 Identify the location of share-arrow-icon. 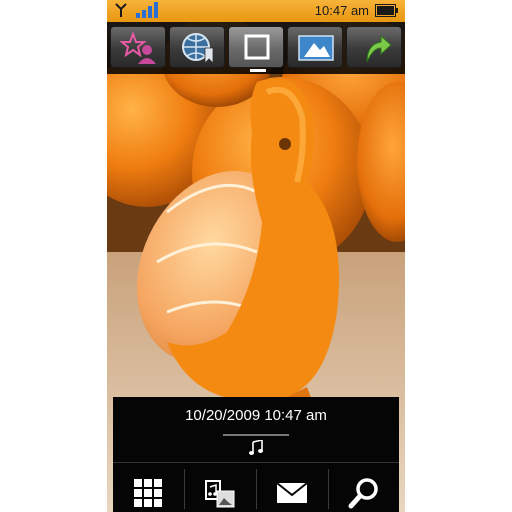
(379, 48).